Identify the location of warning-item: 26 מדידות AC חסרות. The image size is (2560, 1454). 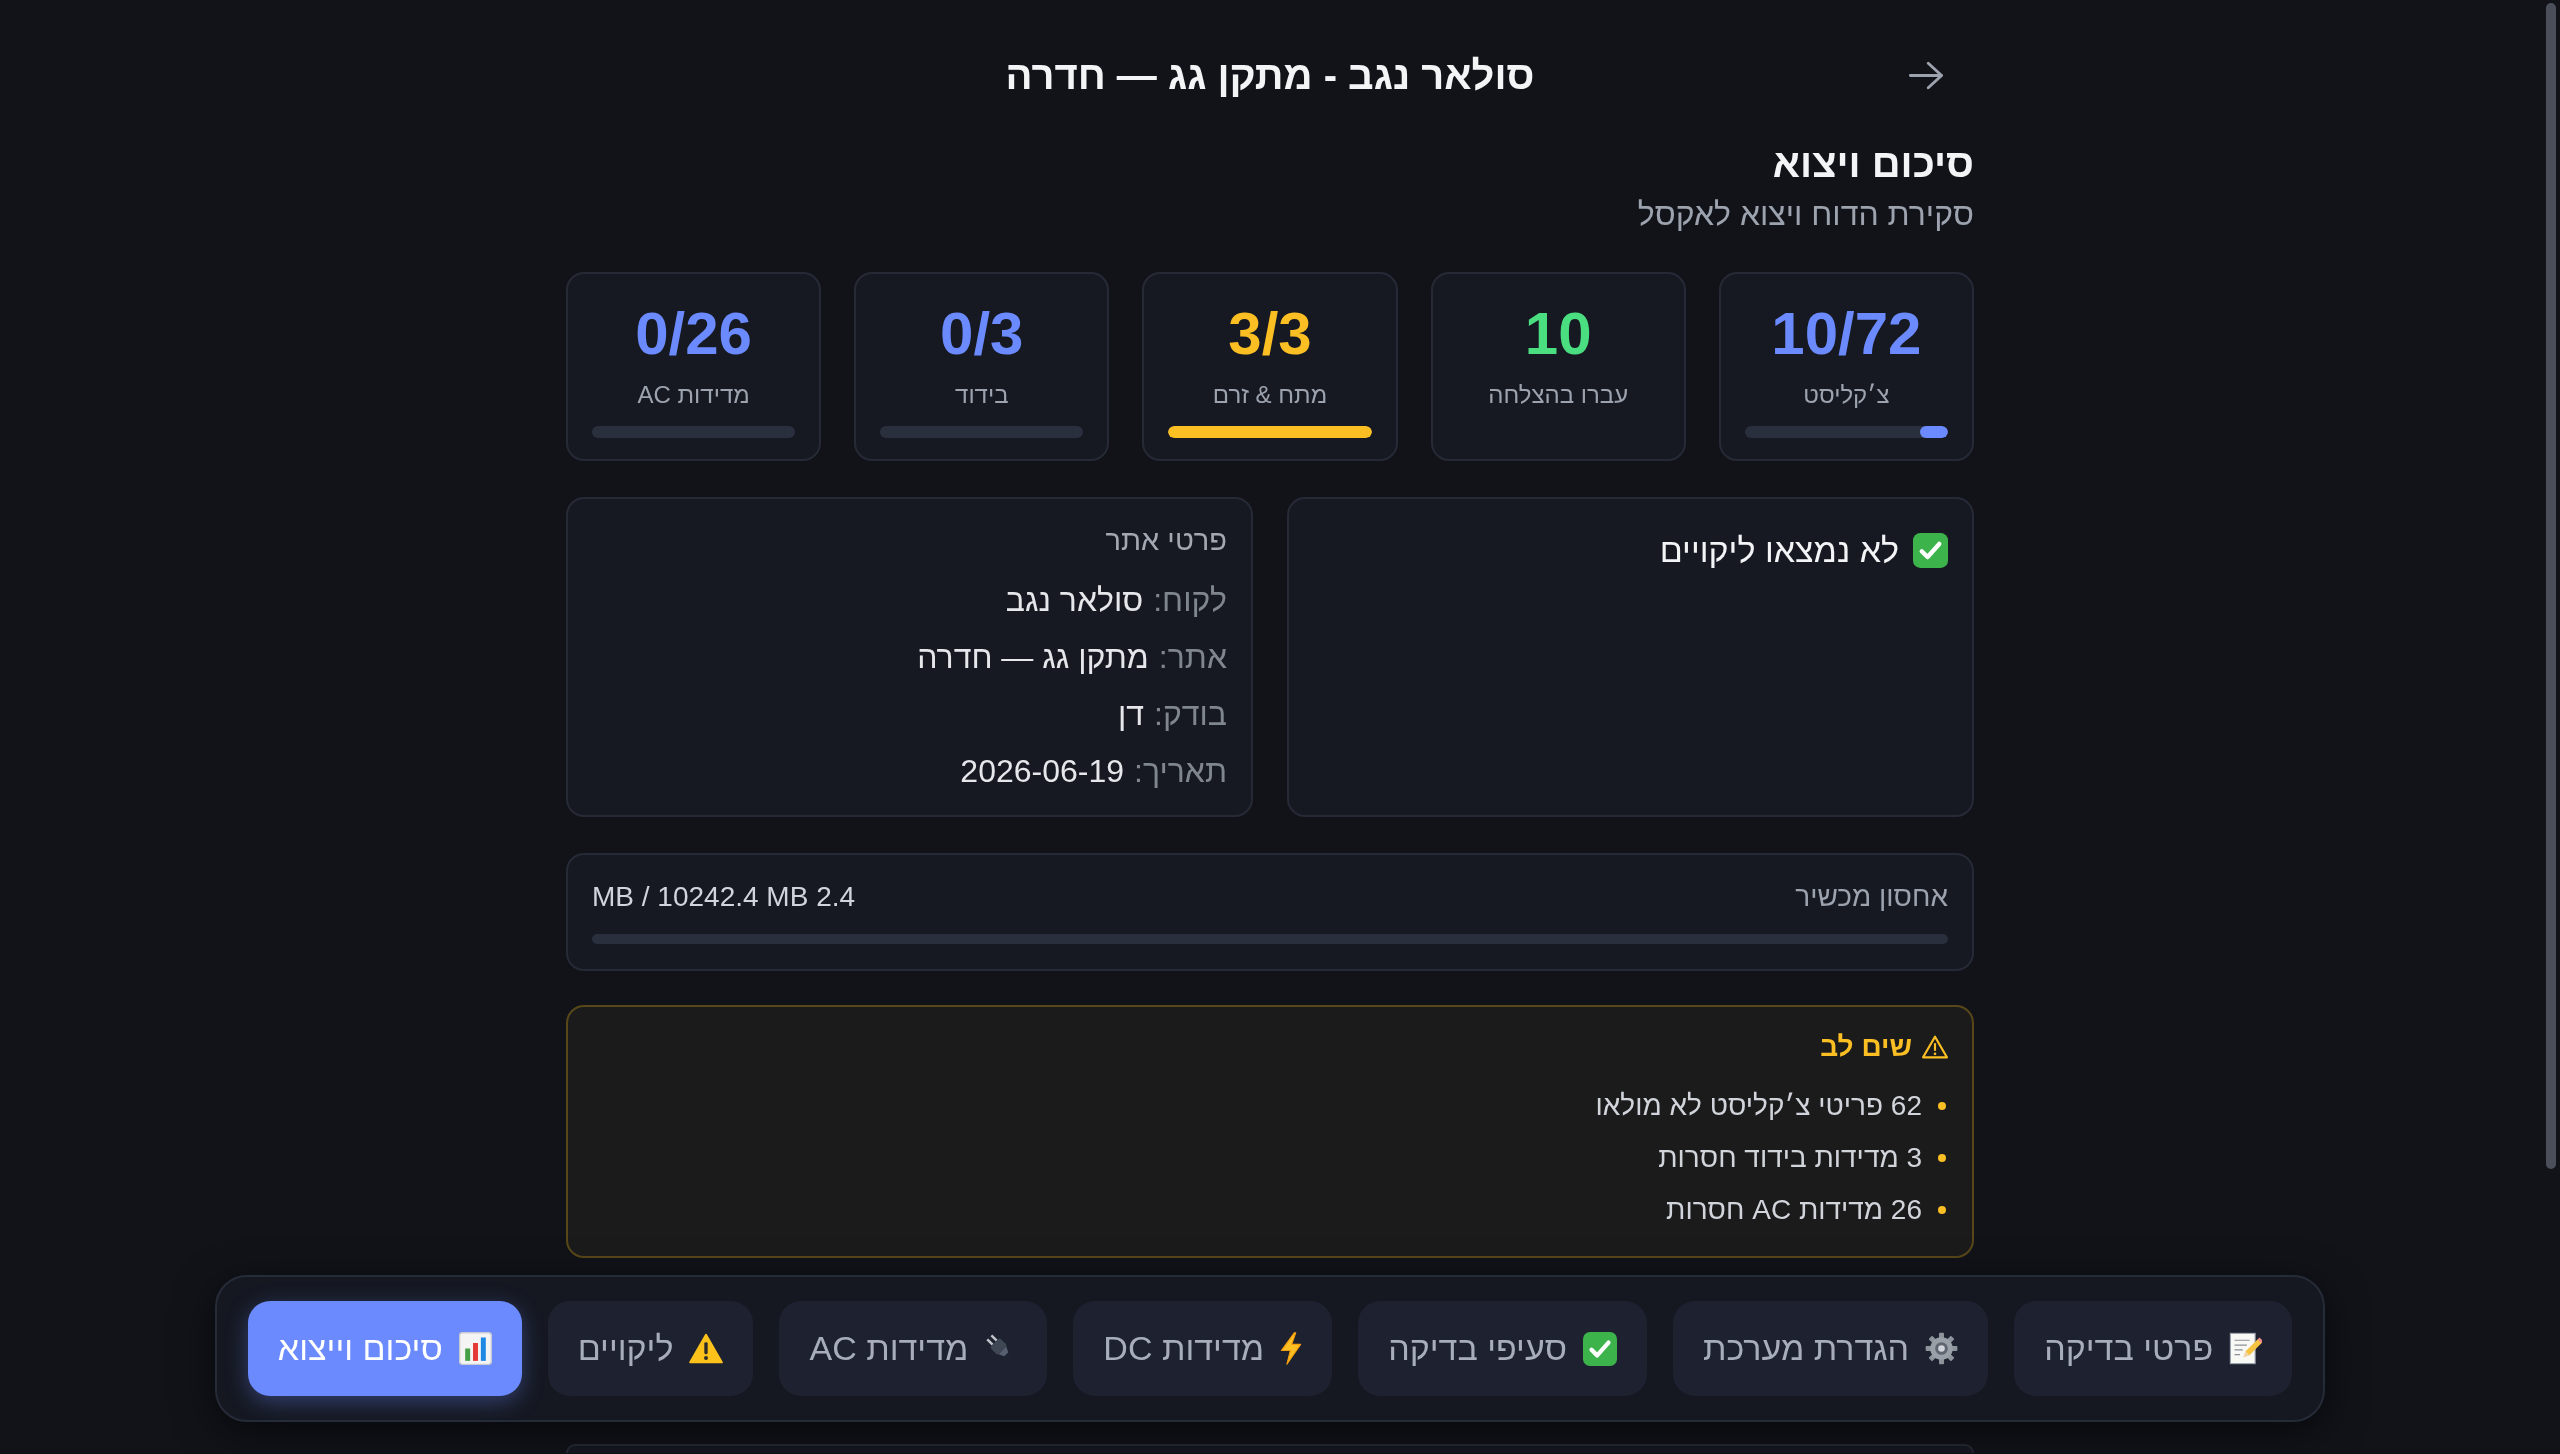
(1794, 1210).